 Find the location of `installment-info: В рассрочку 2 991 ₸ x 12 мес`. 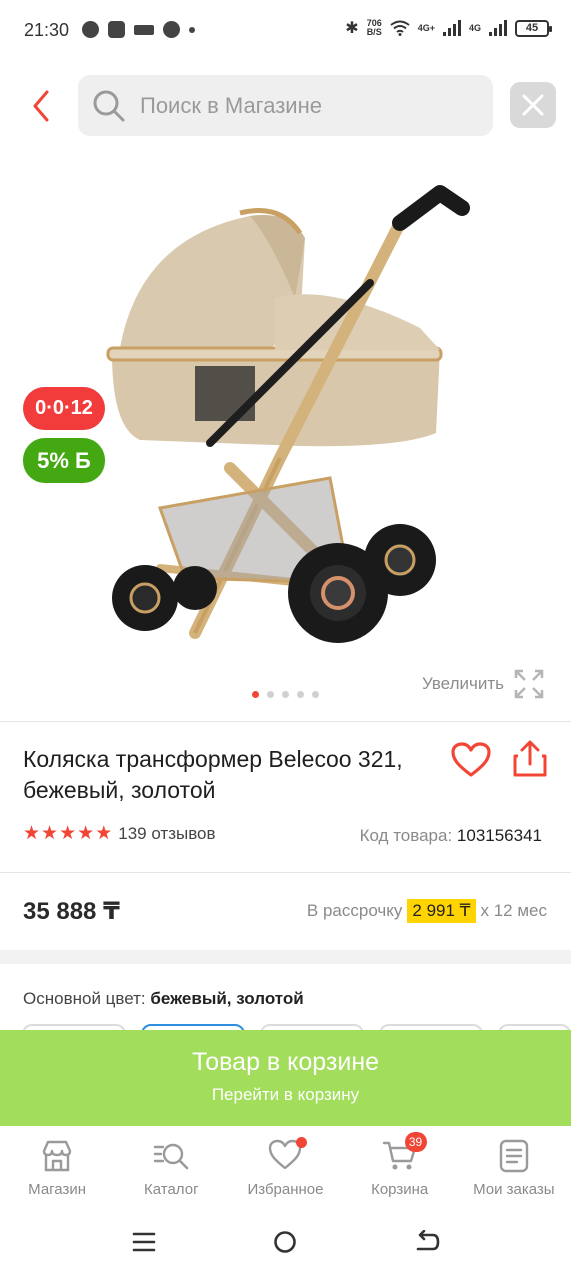

installment-info: В рассрочку 2 991 ₸ x 12 мес is located at coordinates (427, 911).